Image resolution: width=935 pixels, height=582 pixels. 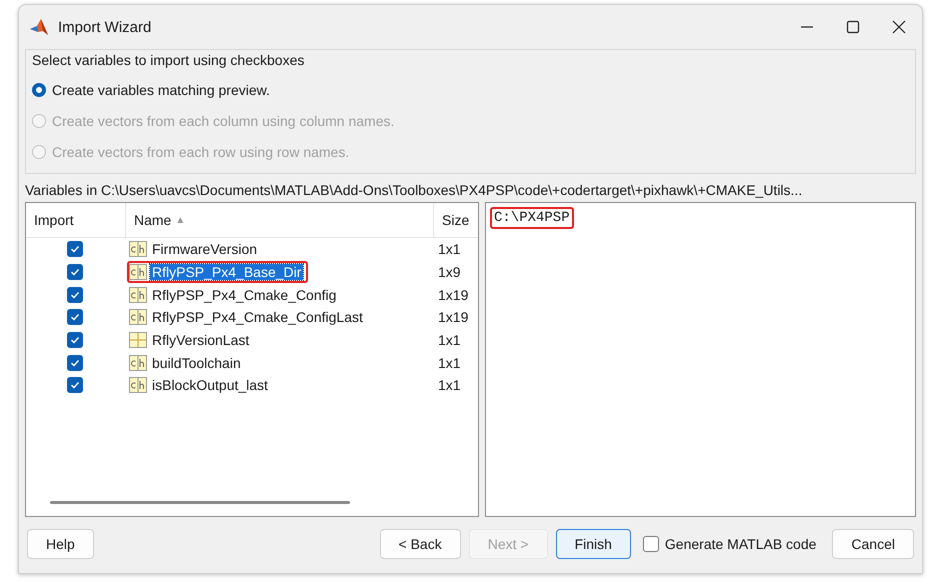 I want to click on group-title: Select variables to import using checkboxes, so click(x=169, y=60).